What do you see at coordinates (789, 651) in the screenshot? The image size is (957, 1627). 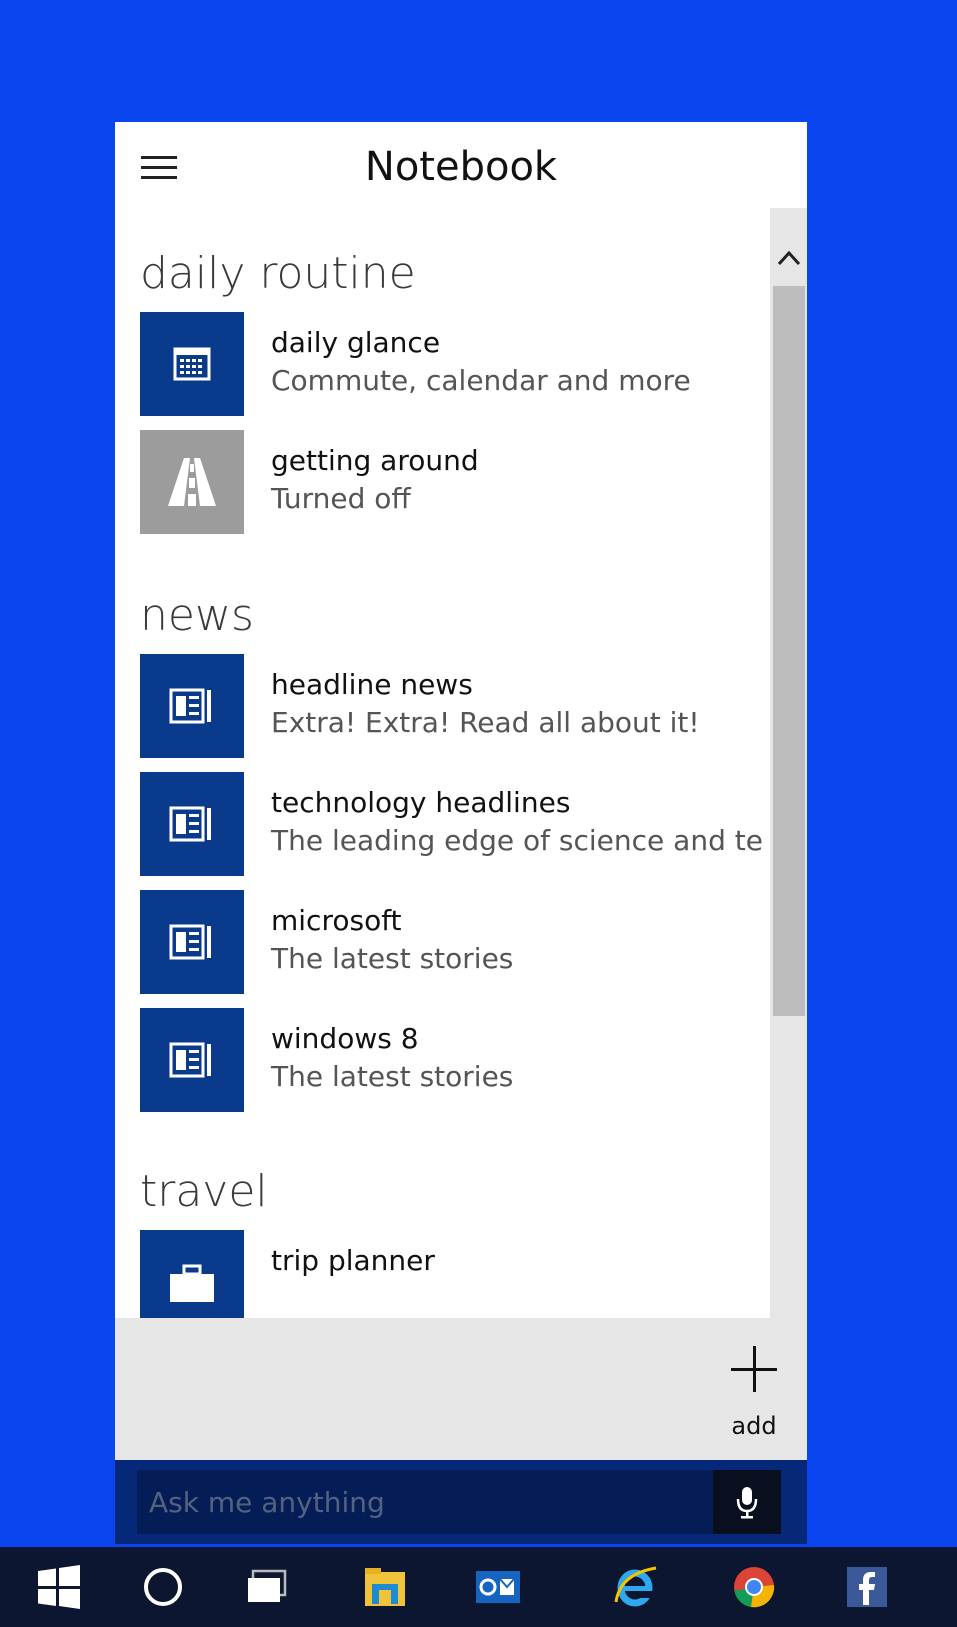 I see `scrollbar-thumb` at bounding box center [789, 651].